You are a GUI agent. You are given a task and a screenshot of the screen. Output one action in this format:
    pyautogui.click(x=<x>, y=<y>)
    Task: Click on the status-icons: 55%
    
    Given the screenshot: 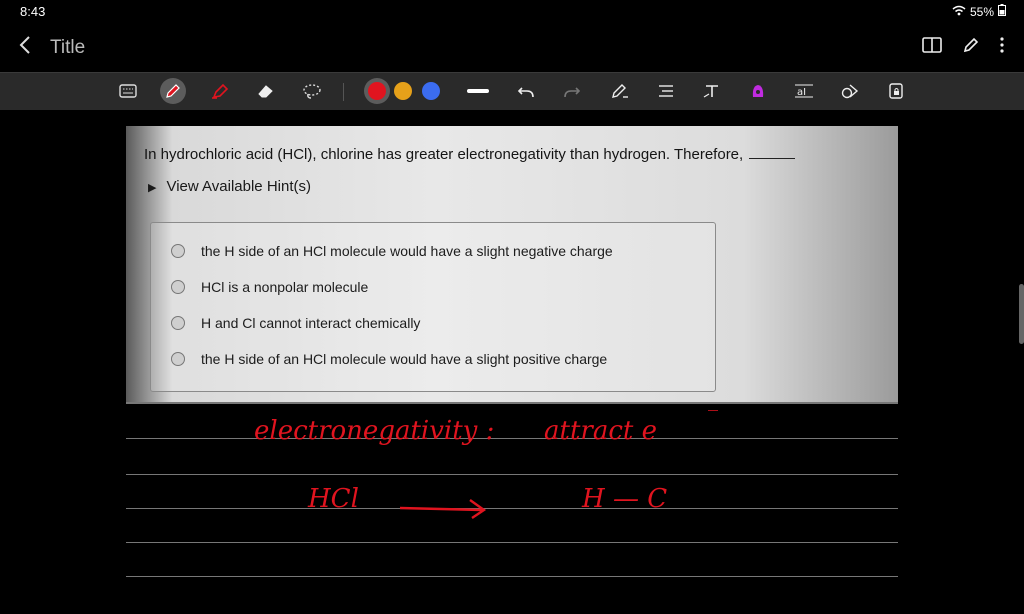 What is the action you would take?
    pyautogui.click(x=979, y=11)
    